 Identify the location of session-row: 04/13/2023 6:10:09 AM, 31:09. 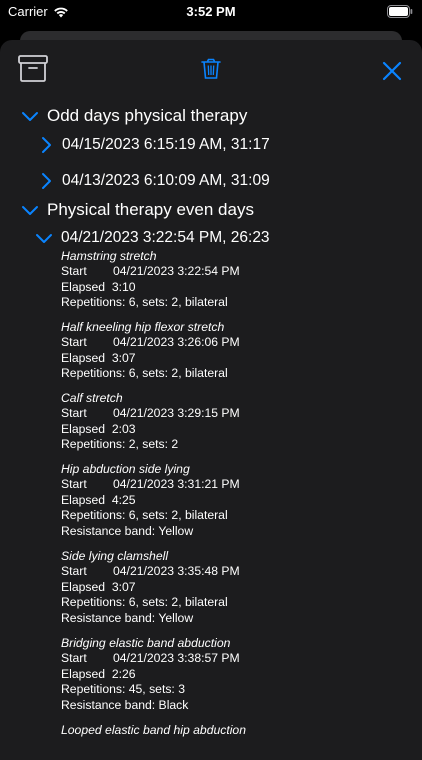
(153, 181).